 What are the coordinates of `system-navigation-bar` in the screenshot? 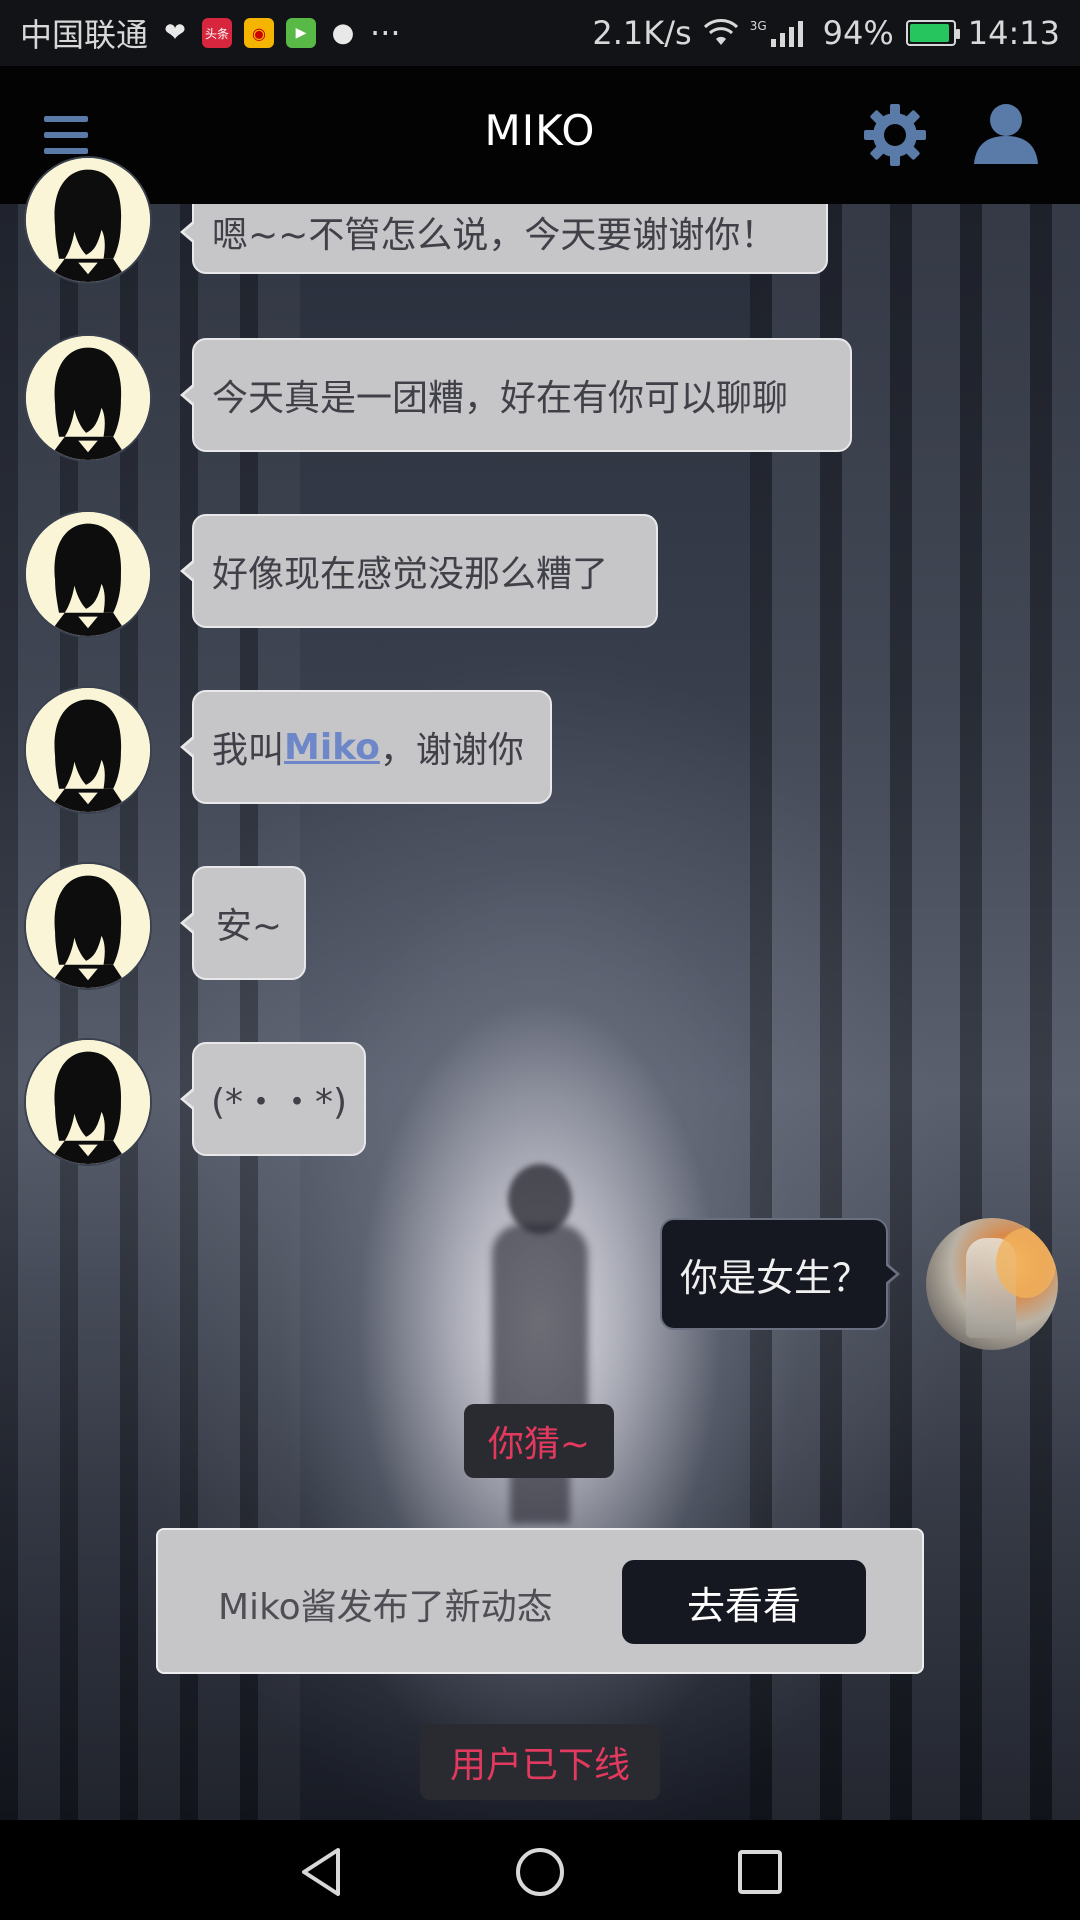 It's located at (540, 1870).